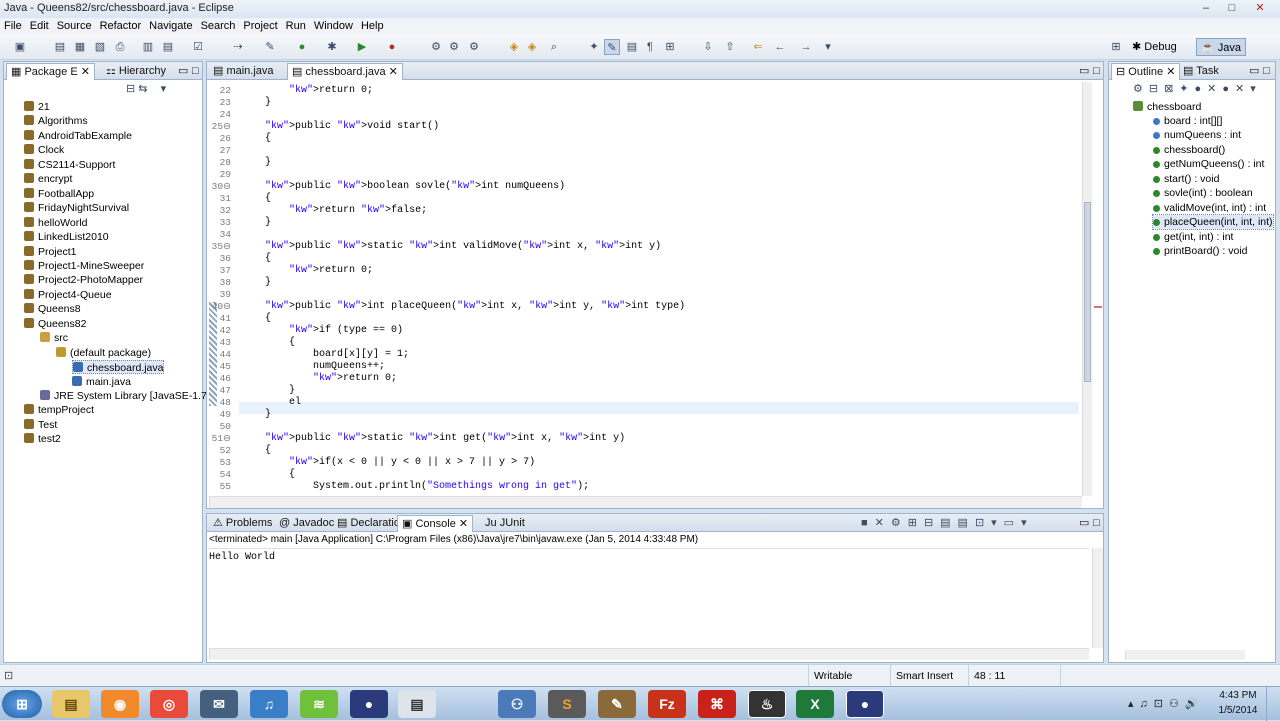 The height and width of the screenshot is (721, 1280). What do you see at coordinates (40, 425) in the screenshot?
I see `tree-item: Test` at bounding box center [40, 425].